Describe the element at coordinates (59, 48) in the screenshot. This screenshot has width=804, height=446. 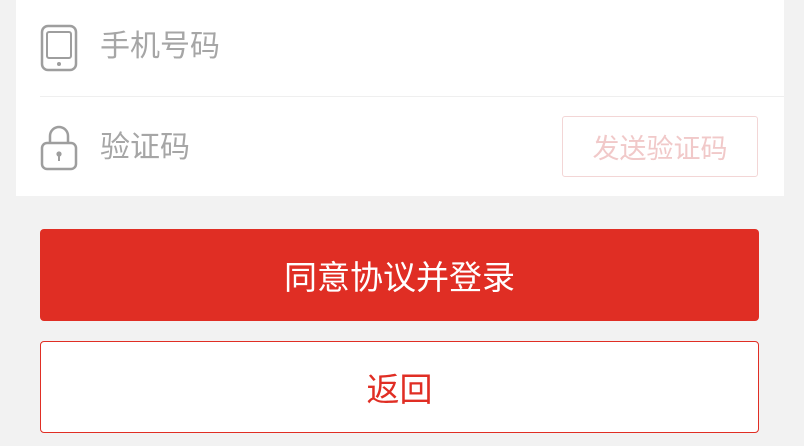
I see `phone-icon` at that location.